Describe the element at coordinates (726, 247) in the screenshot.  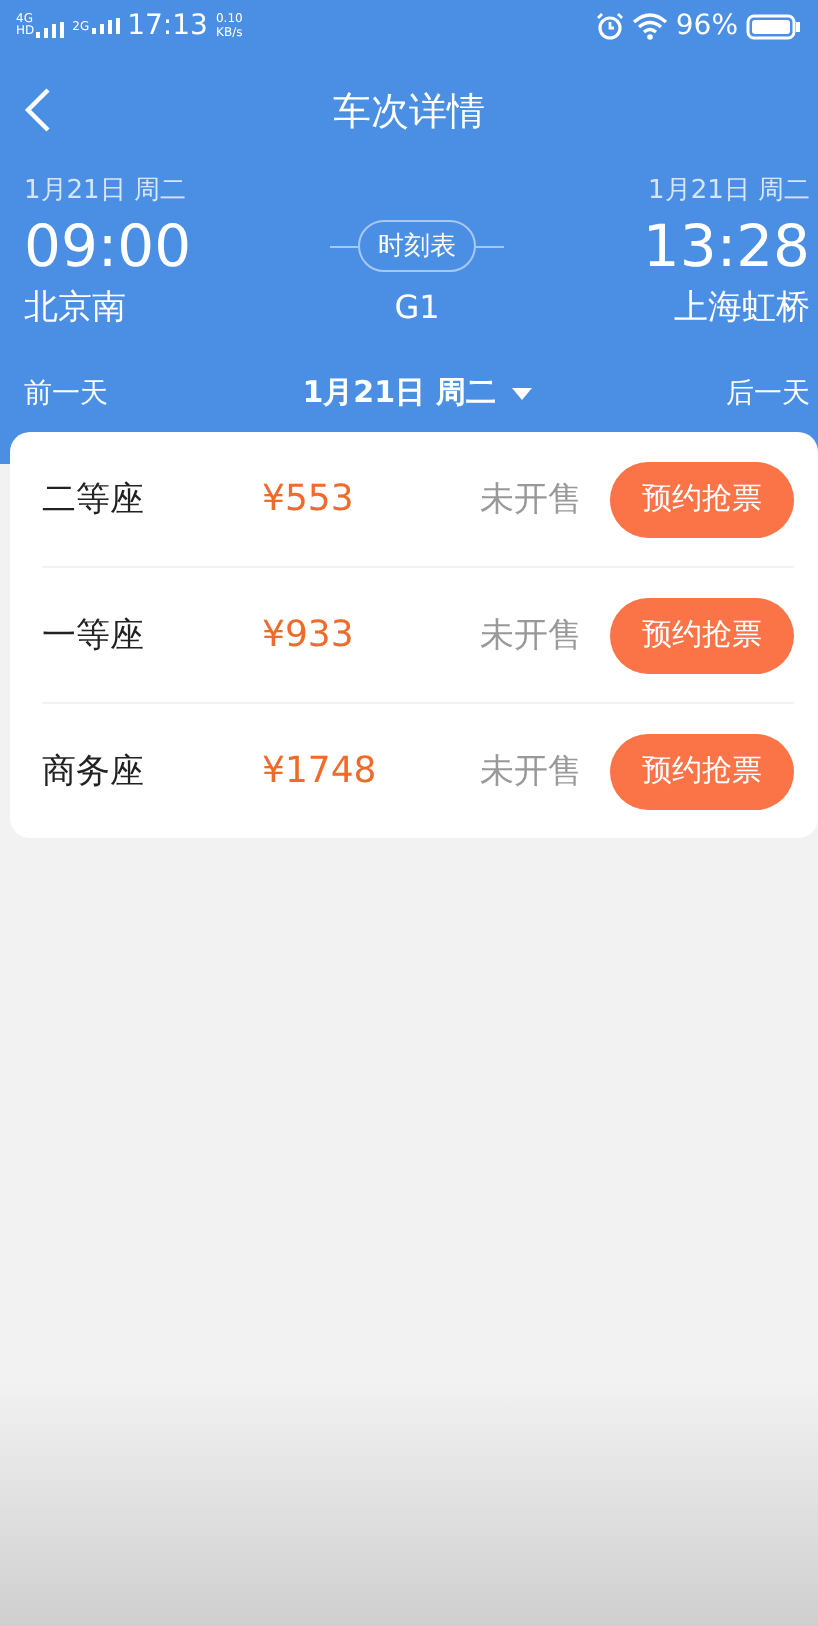
I see `arrival-time: 13:28` at that location.